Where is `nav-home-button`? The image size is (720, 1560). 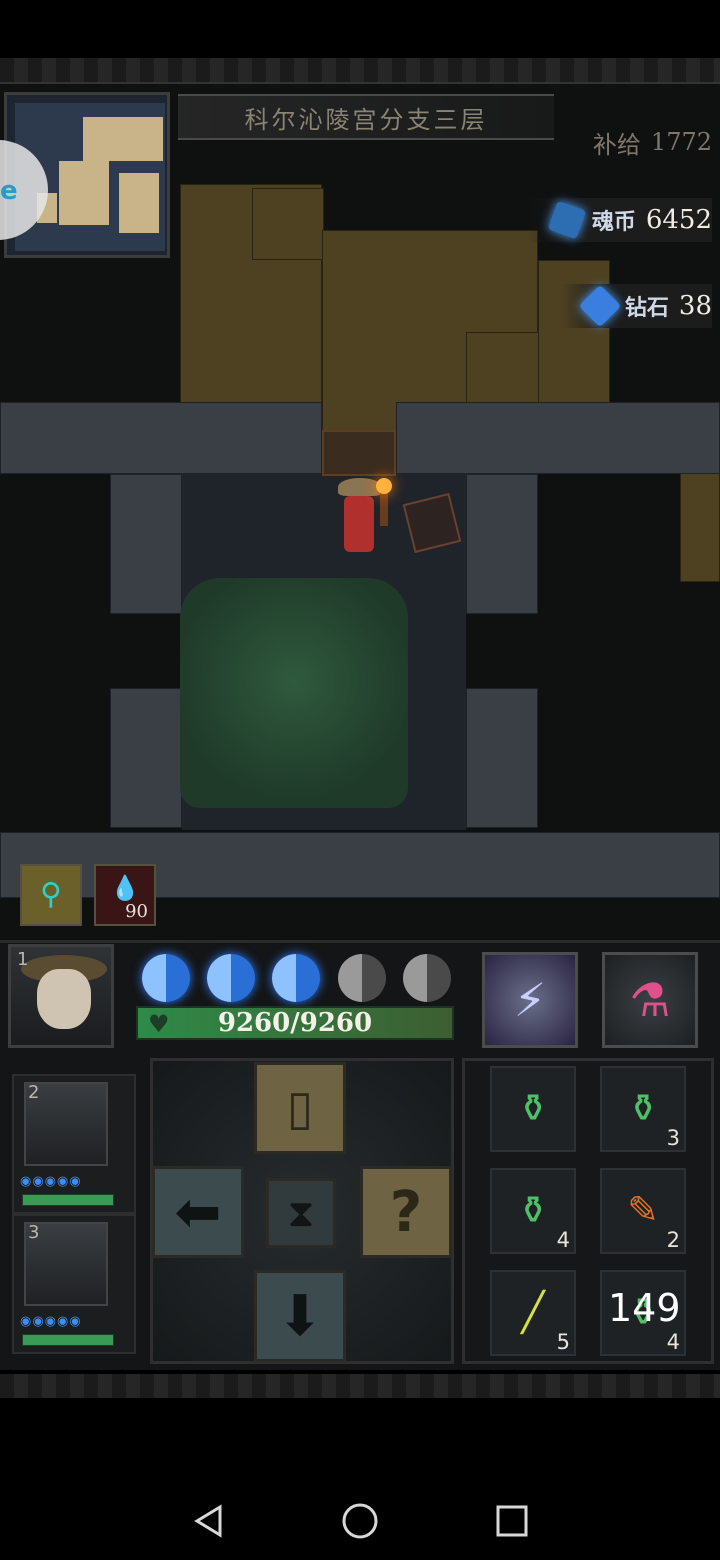 nav-home-button is located at coordinates (360, 1521).